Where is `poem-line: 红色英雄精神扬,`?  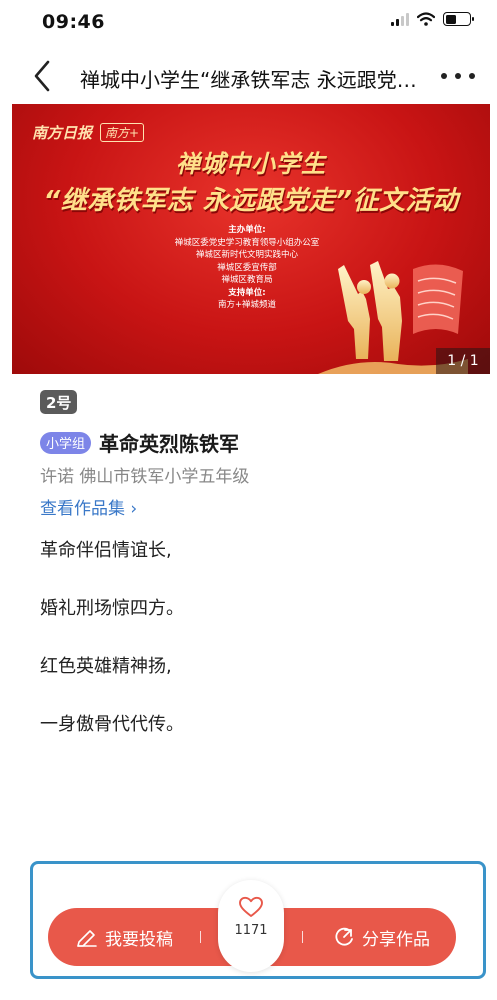
poem-line: 红色英雄精神扬, is located at coordinates (106, 666).